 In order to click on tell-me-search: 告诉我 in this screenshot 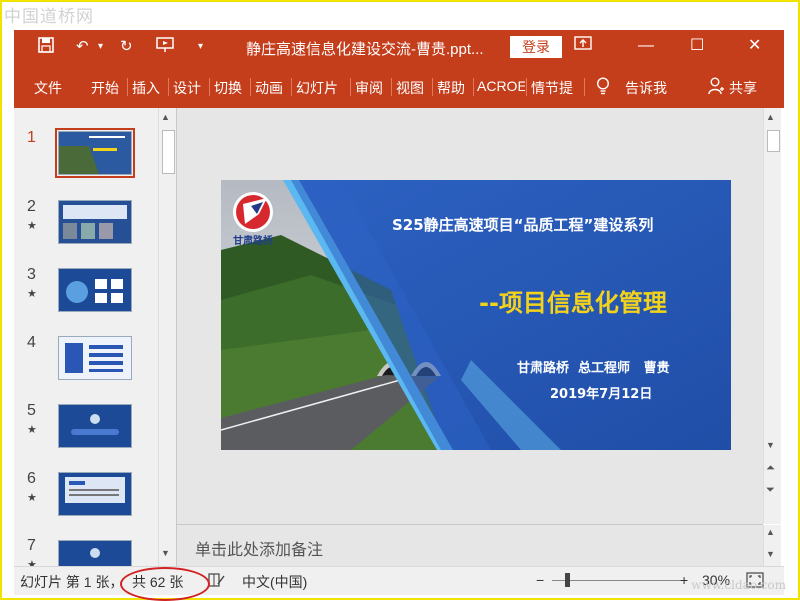, I will do `click(646, 88)`.